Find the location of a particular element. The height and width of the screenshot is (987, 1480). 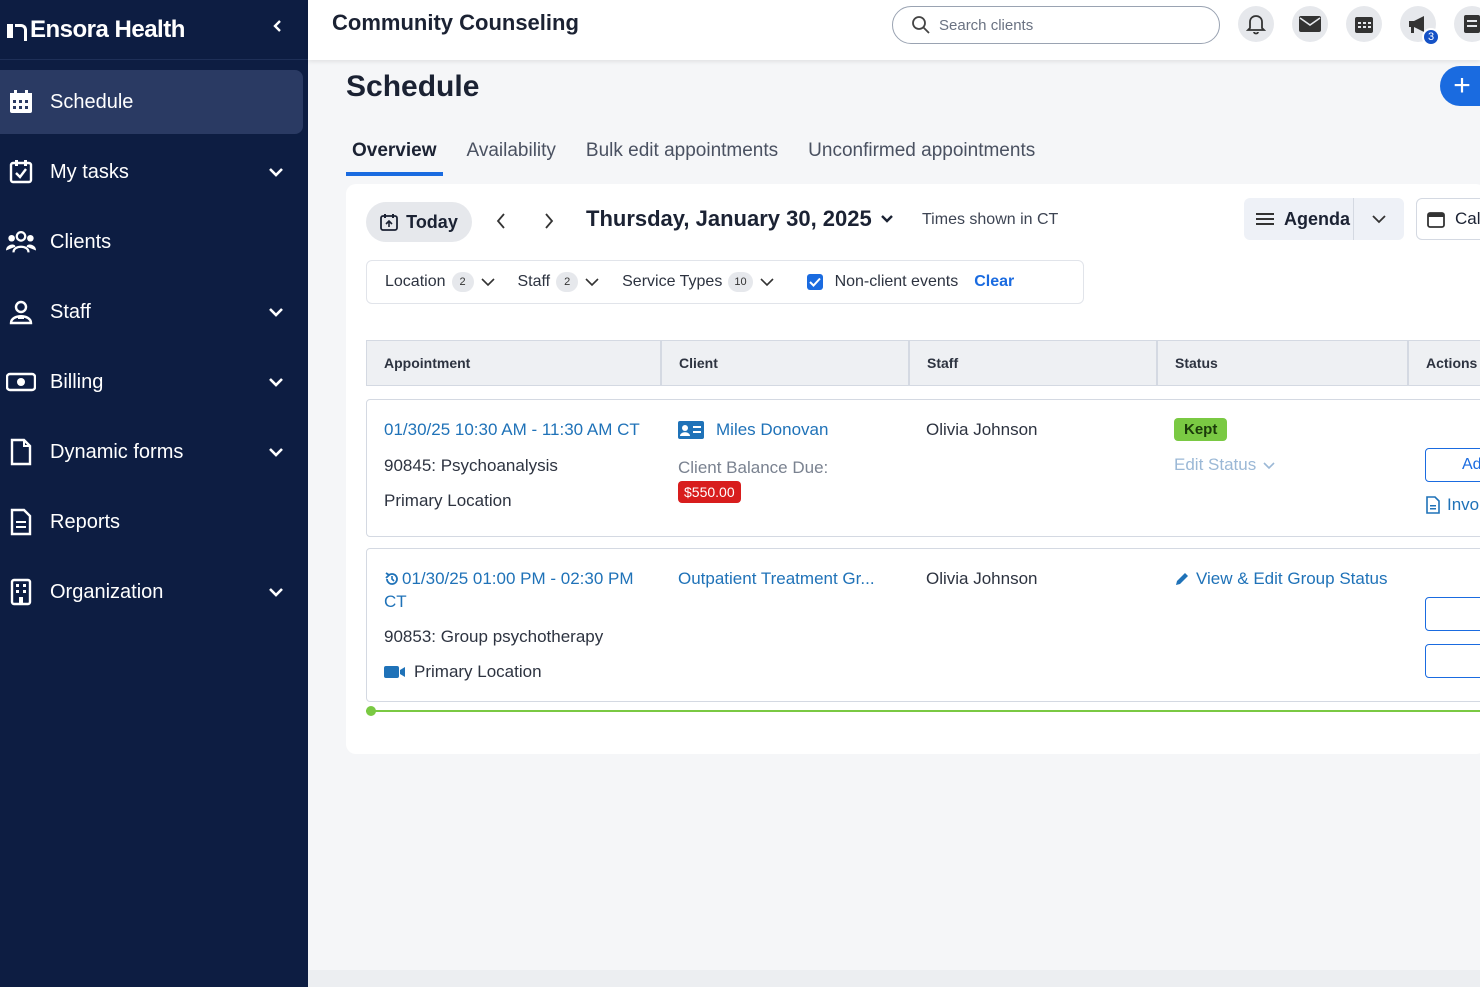

appointment-service: 90845: Psychoanalysis is located at coordinates (471, 465).